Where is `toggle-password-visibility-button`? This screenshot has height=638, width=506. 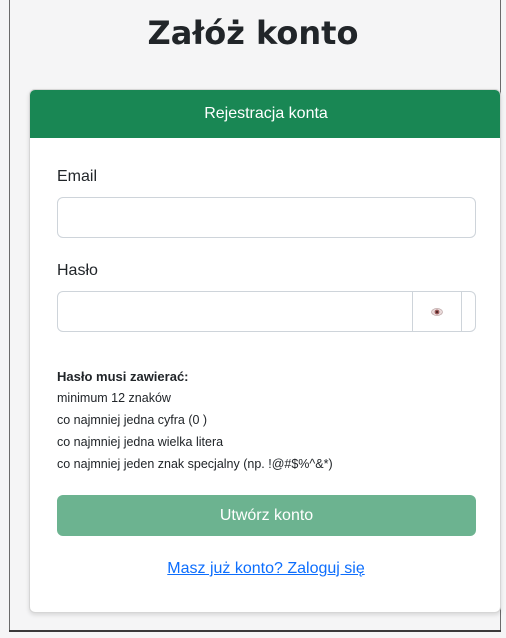
toggle-password-visibility-button is located at coordinates (437, 311).